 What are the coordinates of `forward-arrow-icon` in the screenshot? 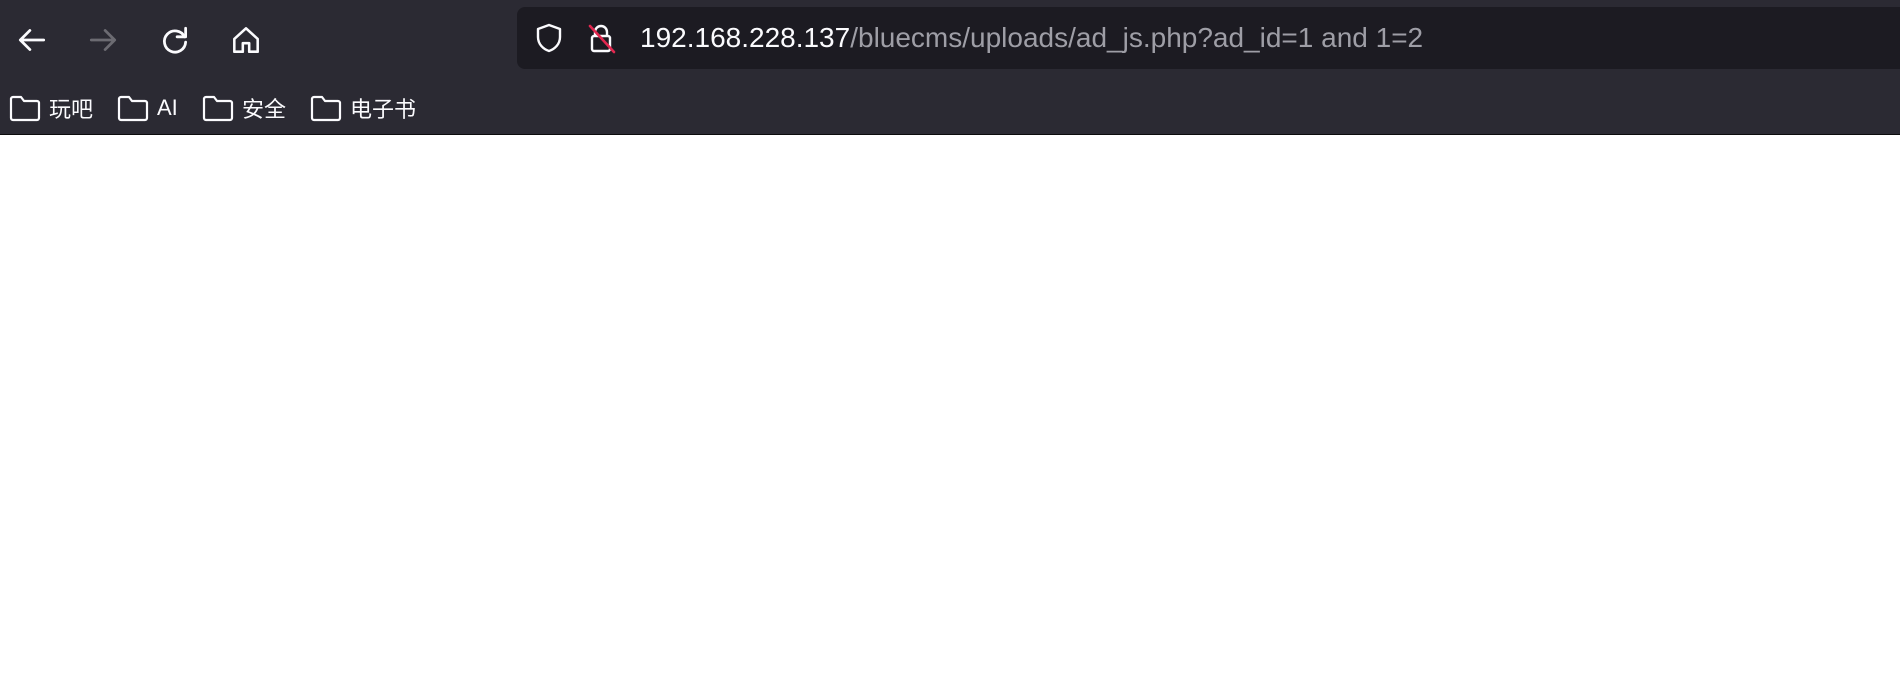 It's located at (103, 40).